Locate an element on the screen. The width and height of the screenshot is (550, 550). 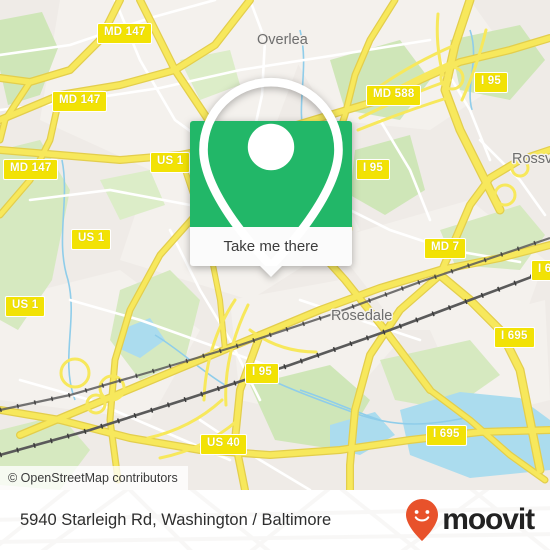
map-pin-icon is located at coordinates (271, 174).